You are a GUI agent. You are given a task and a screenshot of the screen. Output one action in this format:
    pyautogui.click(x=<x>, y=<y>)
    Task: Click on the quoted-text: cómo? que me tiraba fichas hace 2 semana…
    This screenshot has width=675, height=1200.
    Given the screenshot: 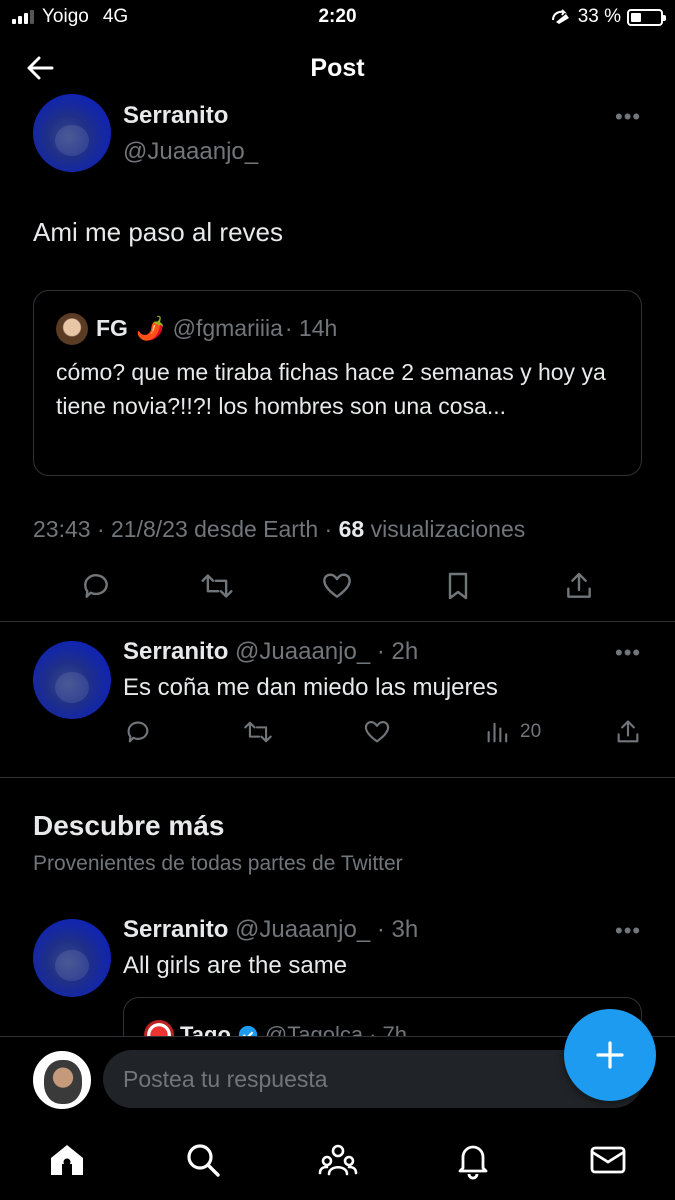 What is the action you would take?
    pyautogui.click(x=331, y=389)
    